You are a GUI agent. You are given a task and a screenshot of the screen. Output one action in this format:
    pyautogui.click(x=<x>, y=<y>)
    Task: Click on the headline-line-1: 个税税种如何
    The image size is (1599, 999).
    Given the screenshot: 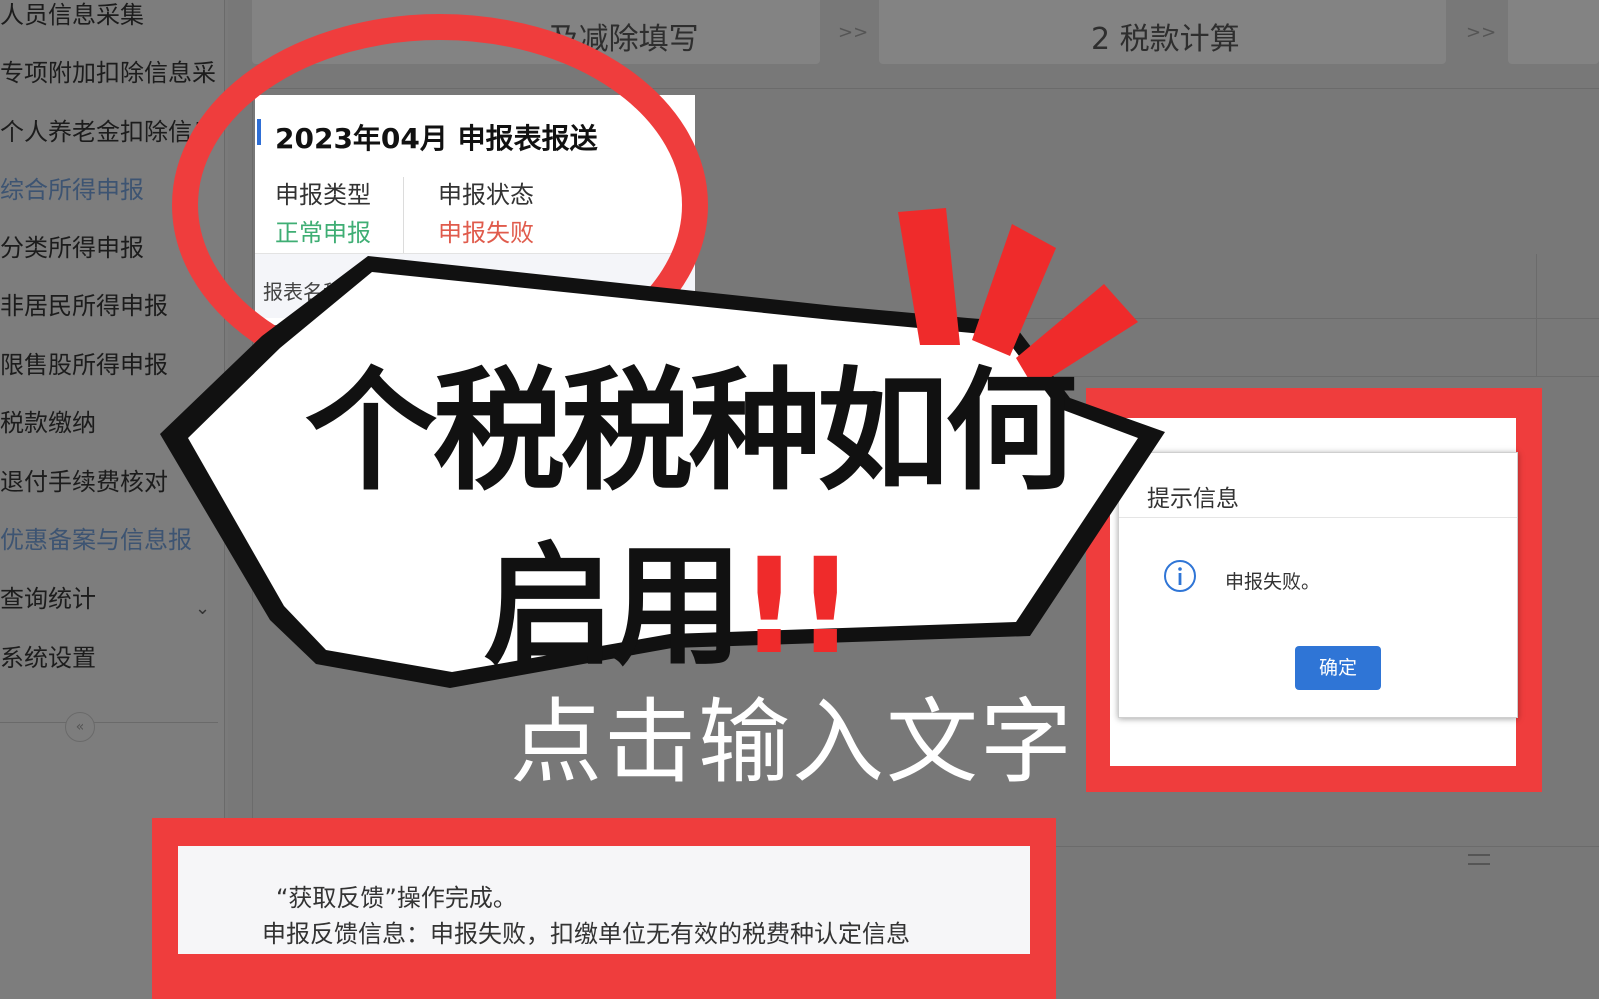 What is the action you would take?
    pyautogui.click(x=691, y=432)
    